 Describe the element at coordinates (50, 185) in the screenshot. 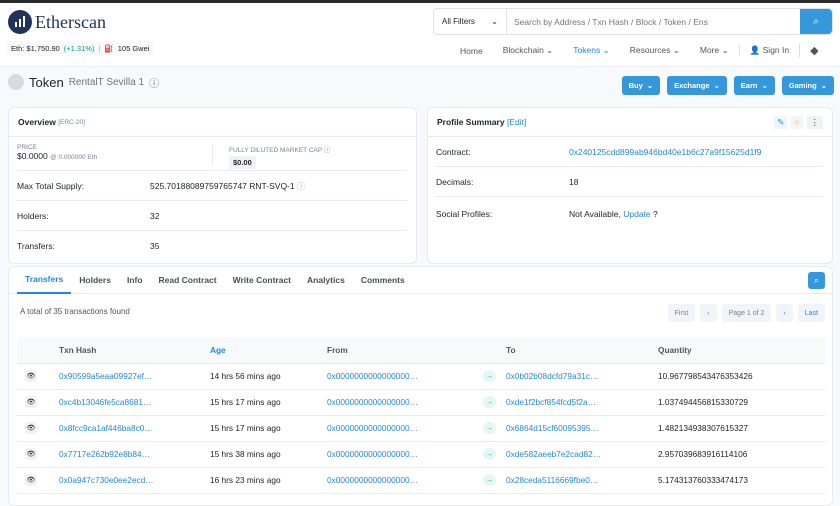

I see `supply-label: Max Total Supply:` at that location.